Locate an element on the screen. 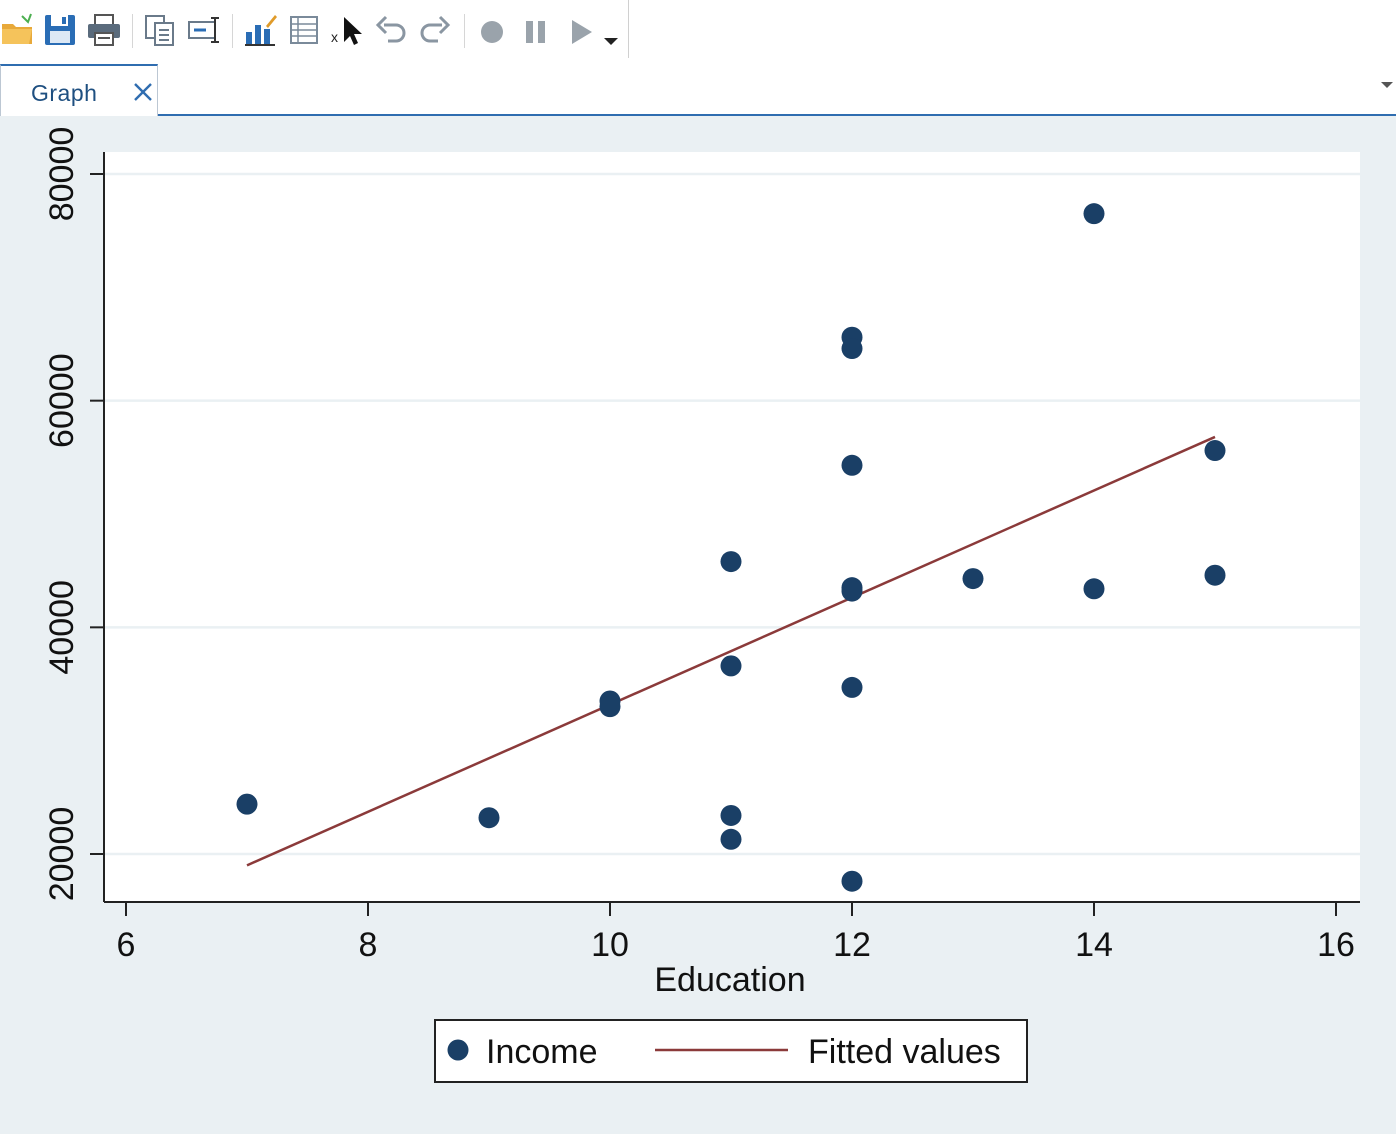  copy-graph-icon is located at coordinates (160, 30).